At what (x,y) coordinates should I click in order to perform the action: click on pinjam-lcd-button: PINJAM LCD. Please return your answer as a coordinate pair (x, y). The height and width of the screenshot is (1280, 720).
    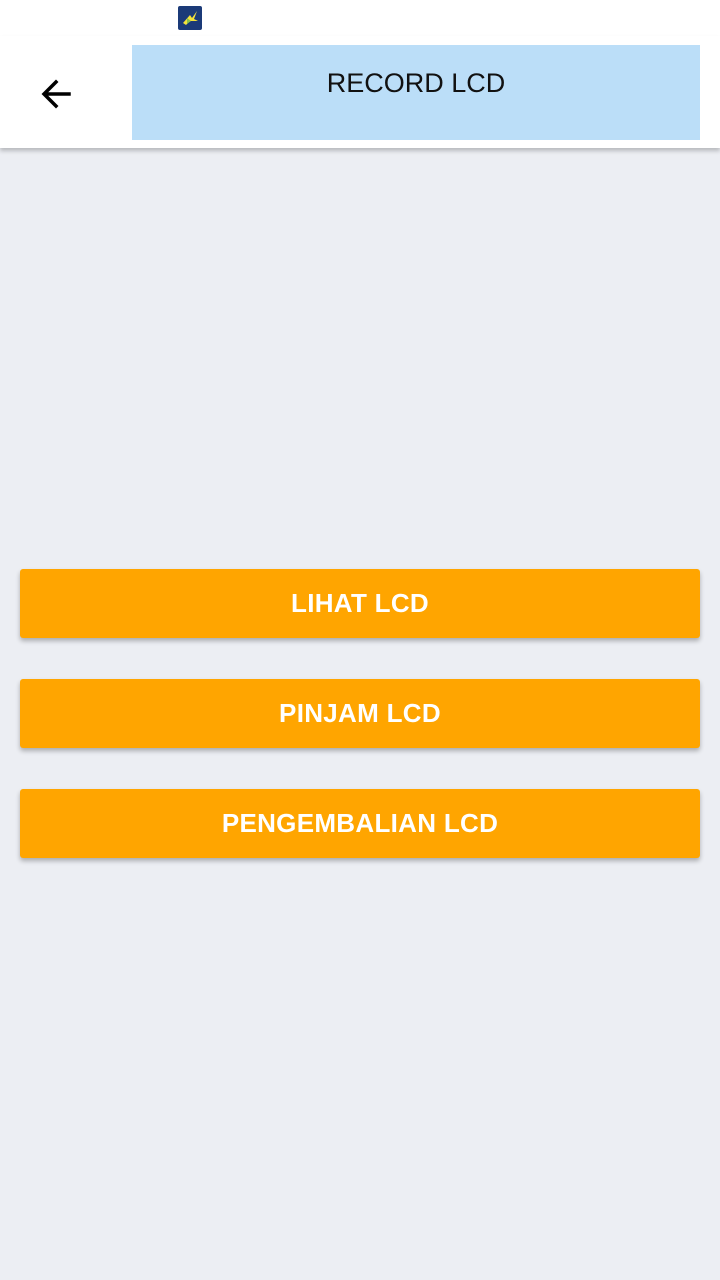
    Looking at the image, I should click on (360, 713).